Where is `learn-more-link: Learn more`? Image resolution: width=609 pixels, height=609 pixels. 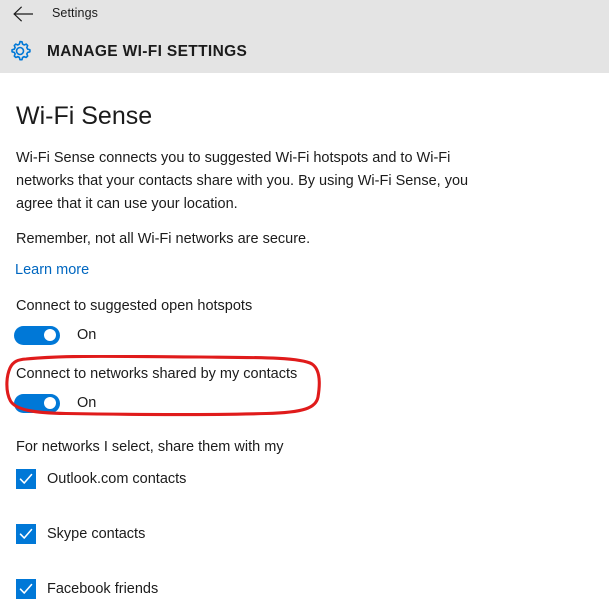
learn-more-link: Learn more is located at coordinates (52, 270).